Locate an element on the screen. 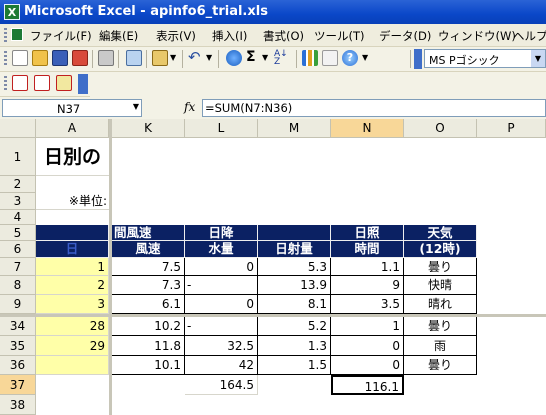 The image size is (546, 415). header-solar: 日射量 is located at coordinates (294, 249).